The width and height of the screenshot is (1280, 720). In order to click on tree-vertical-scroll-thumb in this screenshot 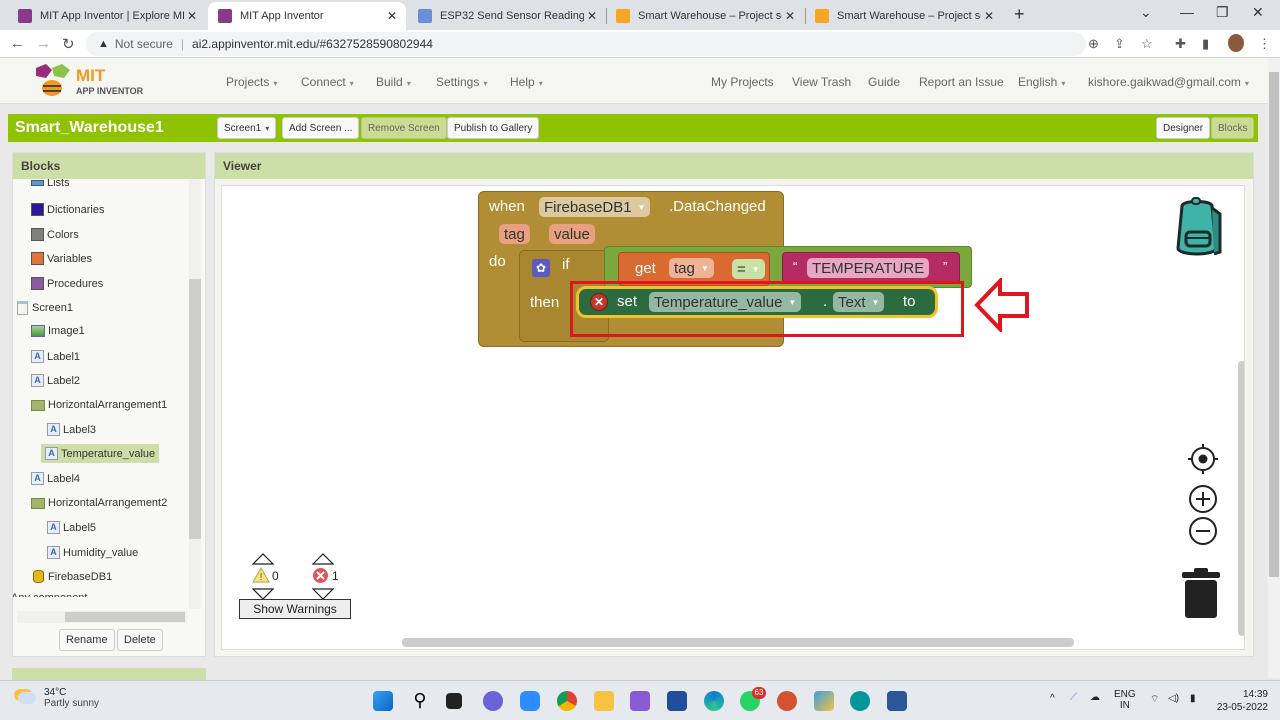, I will do `click(195, 409)`.